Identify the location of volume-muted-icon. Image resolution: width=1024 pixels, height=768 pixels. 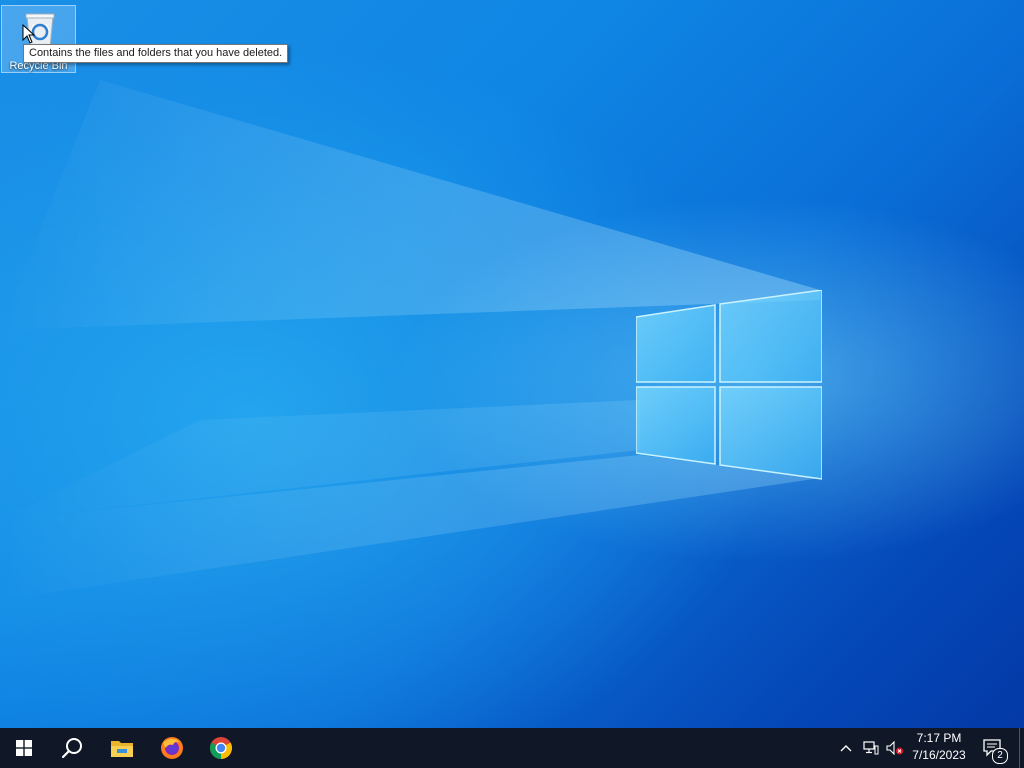
(894, 748).